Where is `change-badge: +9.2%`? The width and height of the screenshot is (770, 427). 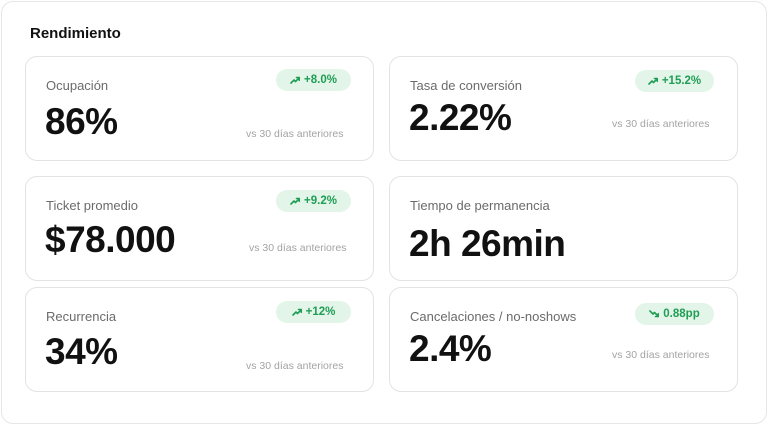 change-badge: +9.2% is located at coordinates (313, 201).